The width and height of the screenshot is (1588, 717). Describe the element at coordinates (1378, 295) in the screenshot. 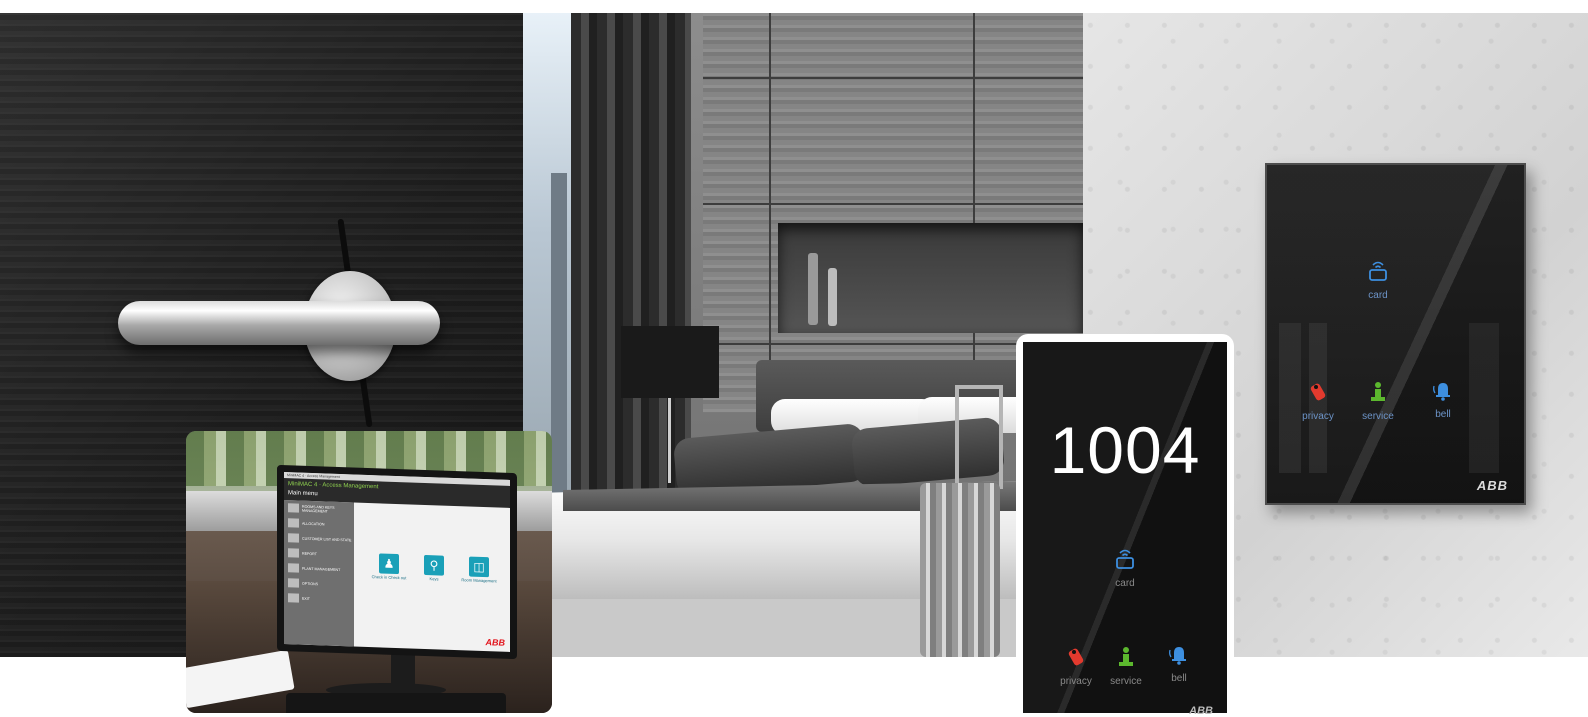

I see `panel-card-label: card` at that location.